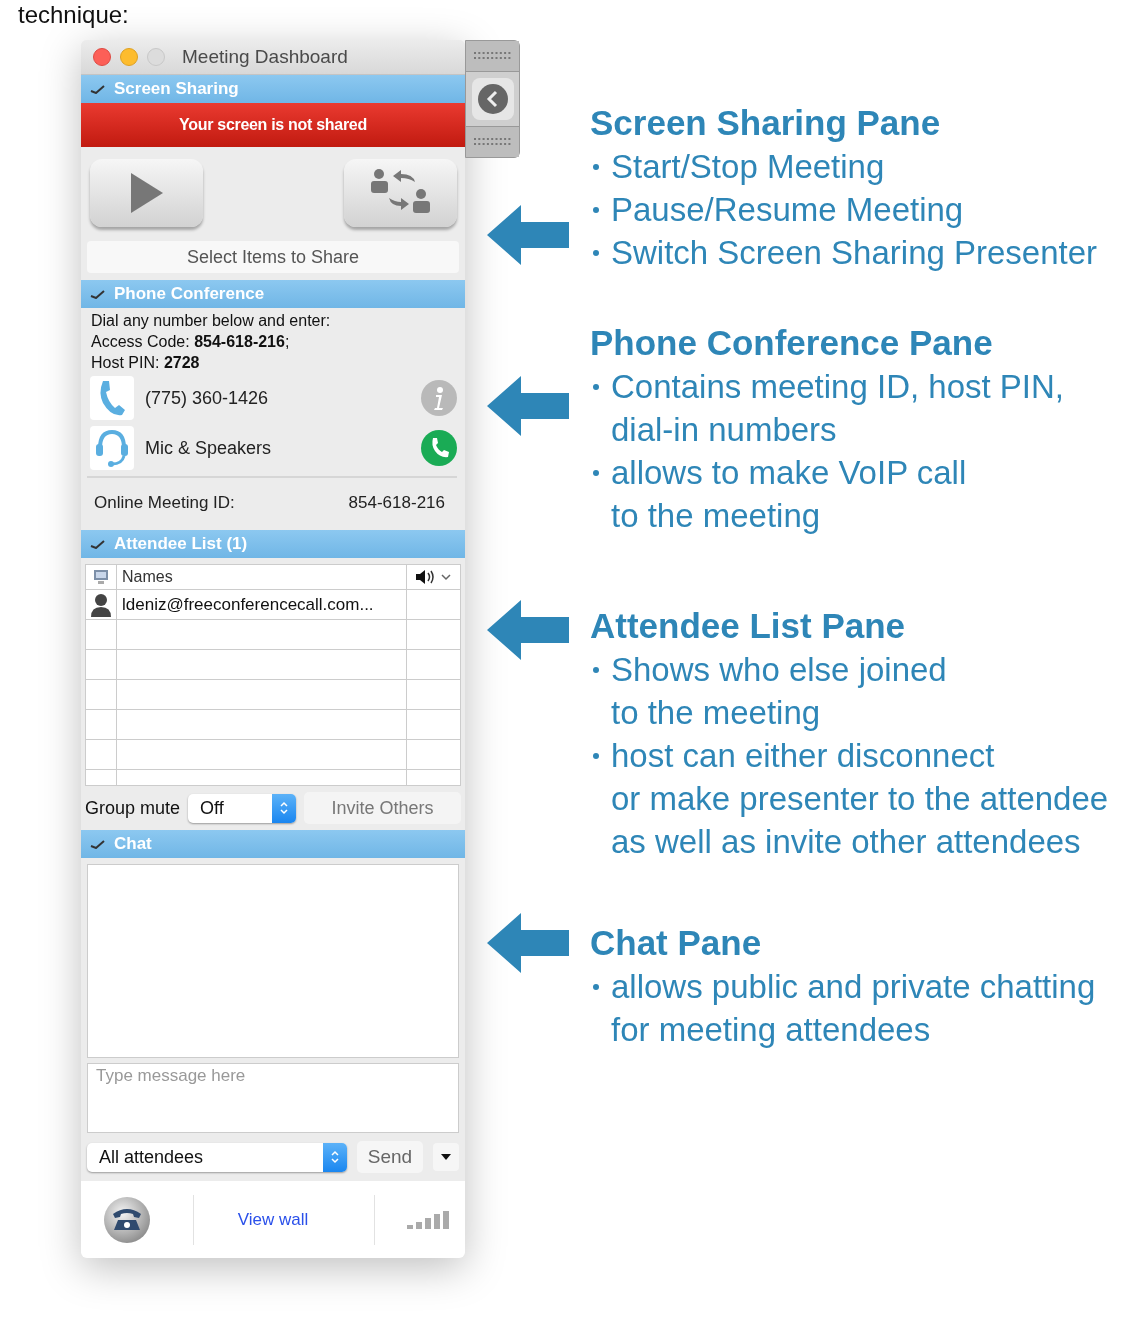 The image size is (1148, 1319). What do you see at coordinates (428, 1219) in the screenshot?
I see `signal-bars-icon` at bounding box center [428, 1219].